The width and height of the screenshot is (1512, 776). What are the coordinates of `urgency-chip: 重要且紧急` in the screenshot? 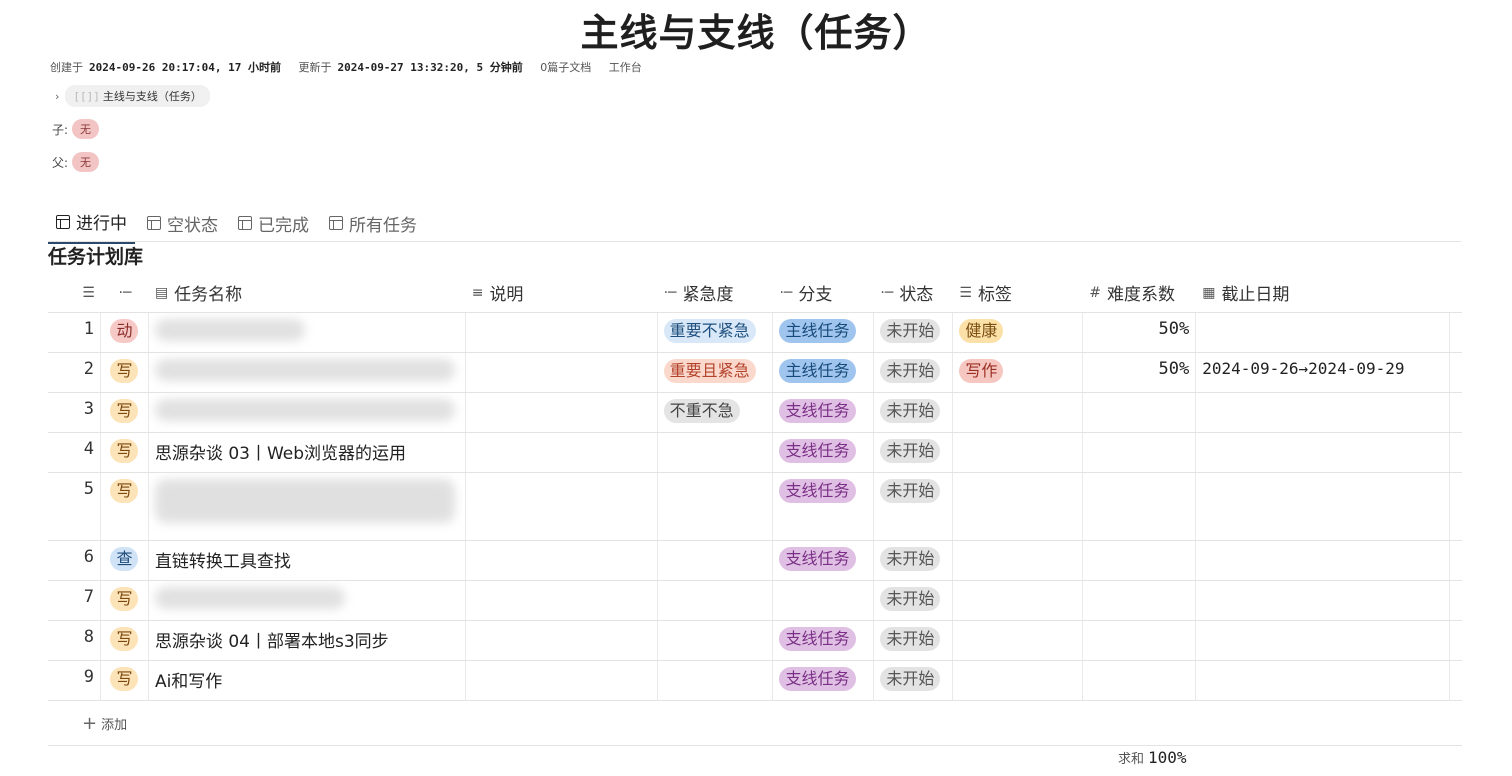 It's located at (709, 371).